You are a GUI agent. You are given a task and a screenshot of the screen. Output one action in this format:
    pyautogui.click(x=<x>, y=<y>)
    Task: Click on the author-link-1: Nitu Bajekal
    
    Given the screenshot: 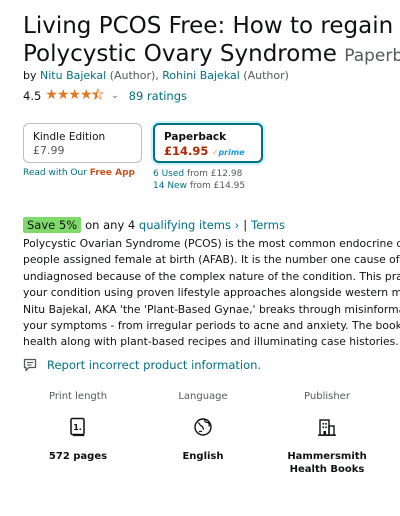 What is the action you would take?
    pyautogui.click(x=73, y=75)
    